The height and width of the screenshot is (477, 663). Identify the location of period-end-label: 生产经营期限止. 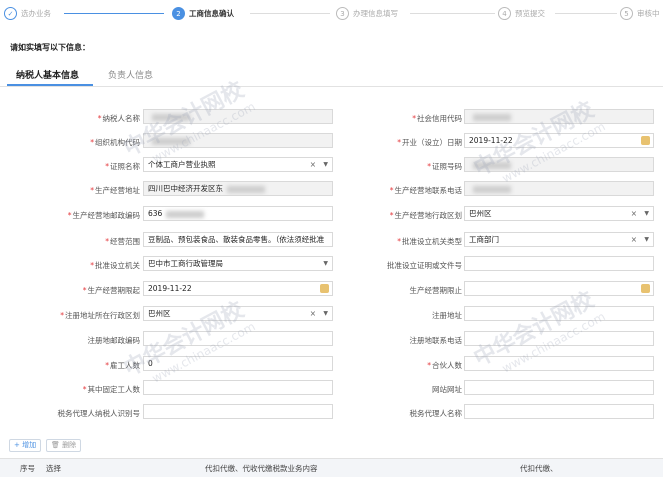
(436, 290).